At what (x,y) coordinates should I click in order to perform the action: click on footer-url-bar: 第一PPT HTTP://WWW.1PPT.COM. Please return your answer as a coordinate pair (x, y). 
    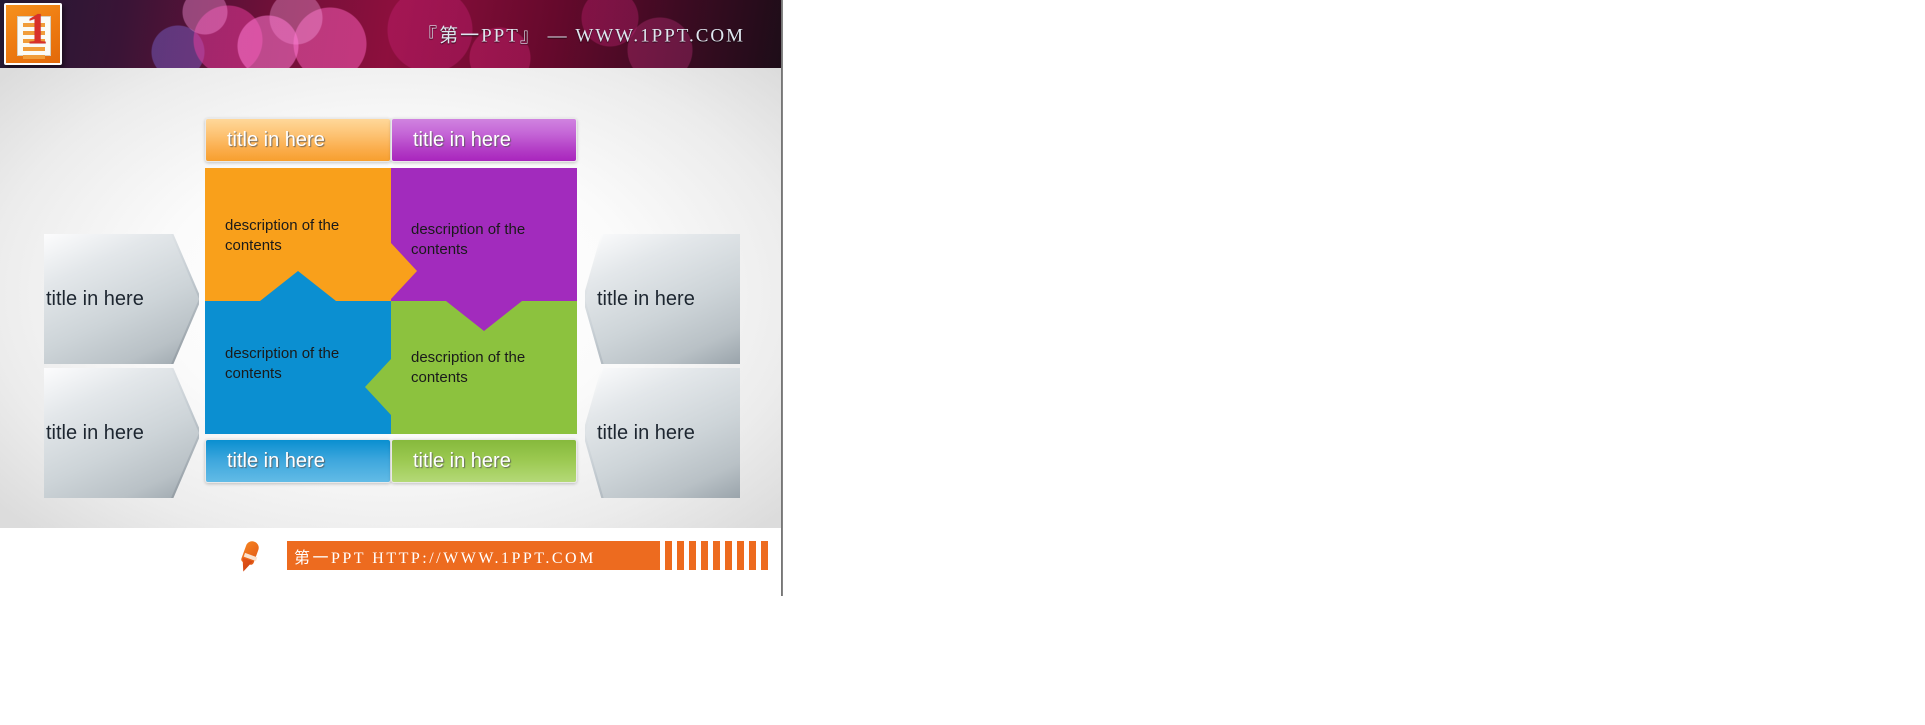
    Looking at the image, I should click on (470, 555).